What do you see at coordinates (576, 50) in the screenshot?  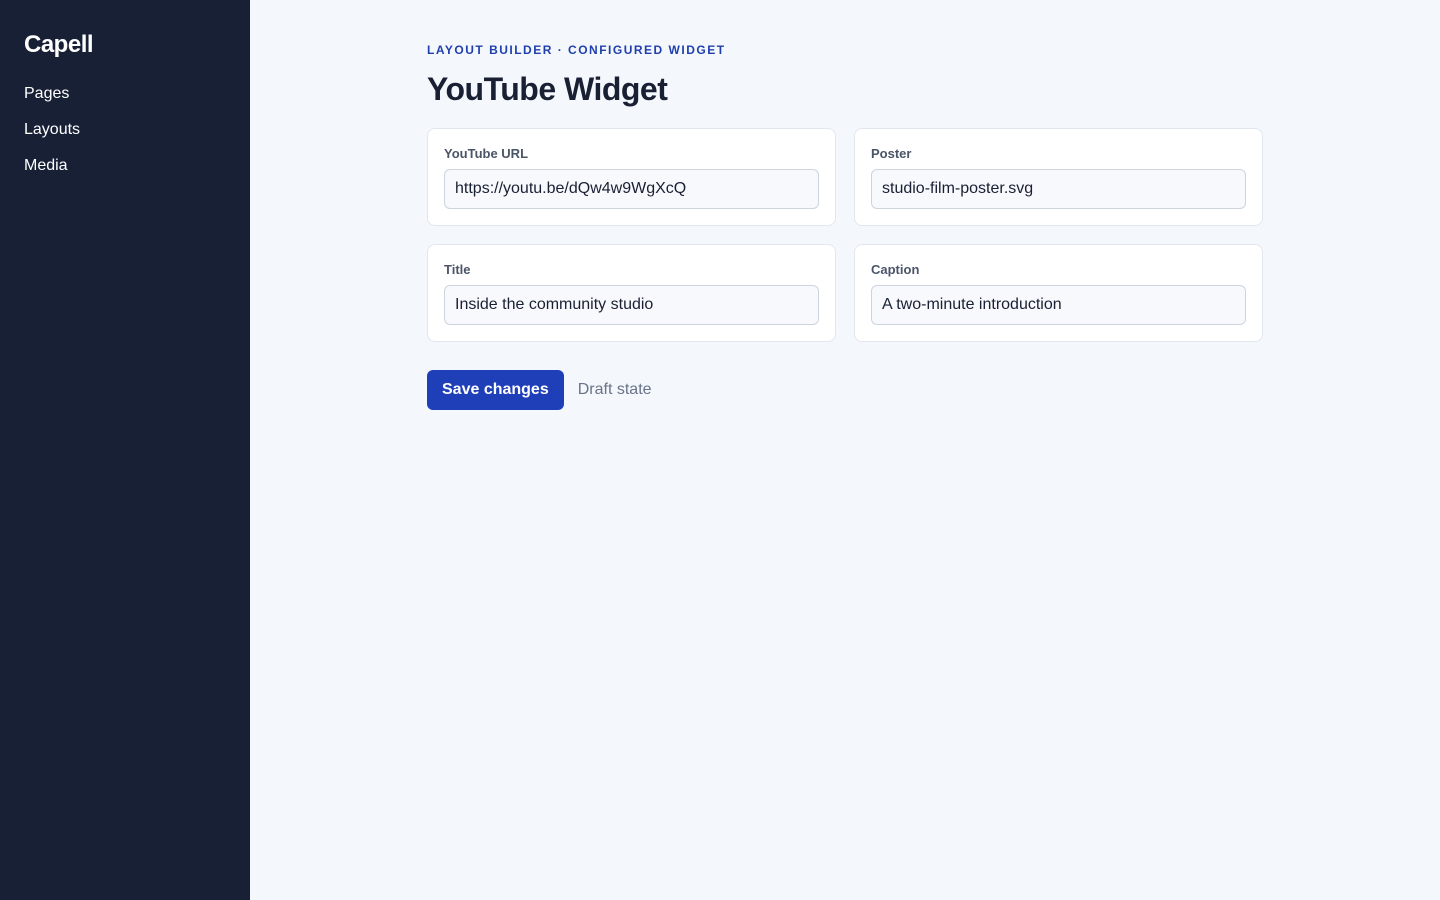 I see `breadcrumb: LAYOUT BUILDER · CONFIGURED WIDGET` at bounding box center [576, 50].